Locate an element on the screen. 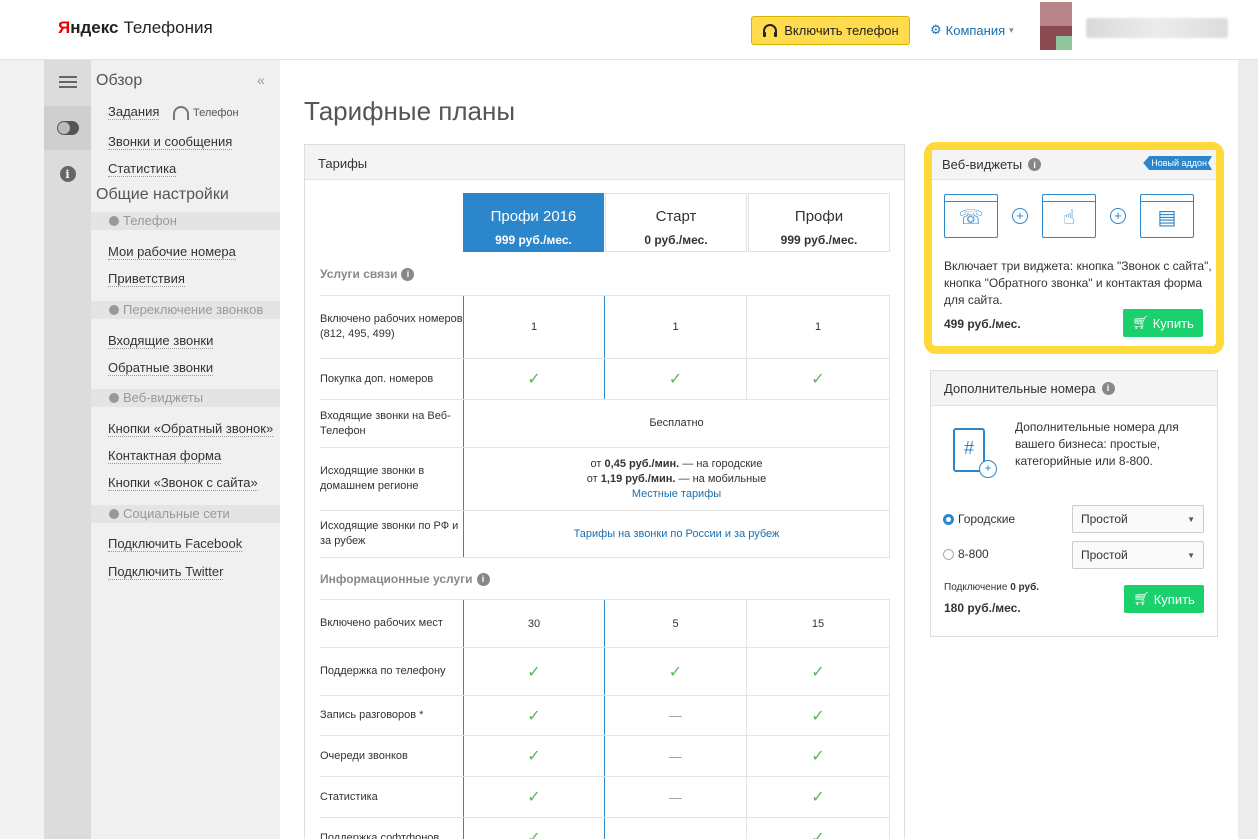  logo-ya: Я is located at coordinates (64, 27).